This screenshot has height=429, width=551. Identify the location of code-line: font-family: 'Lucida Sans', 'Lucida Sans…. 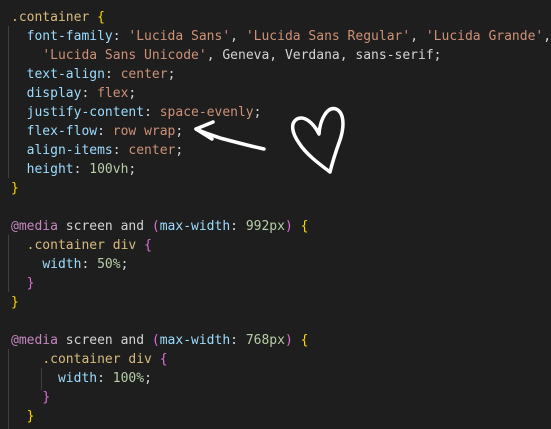
(275, 36).